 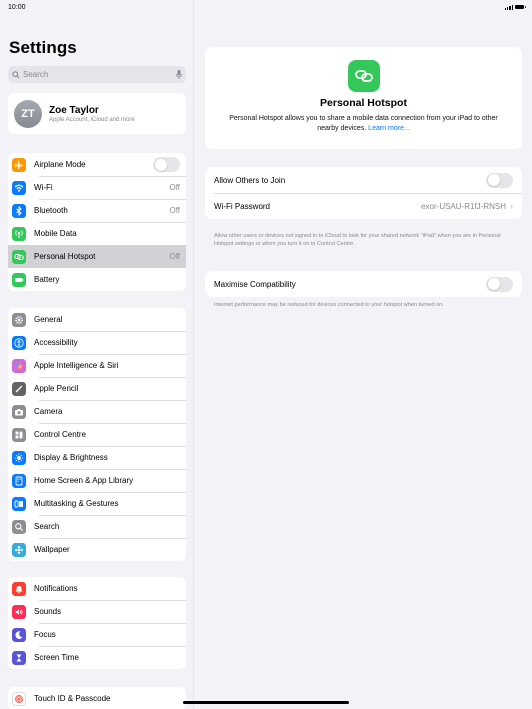 I want to click on speaker-icon, so click(x=19, y=611).